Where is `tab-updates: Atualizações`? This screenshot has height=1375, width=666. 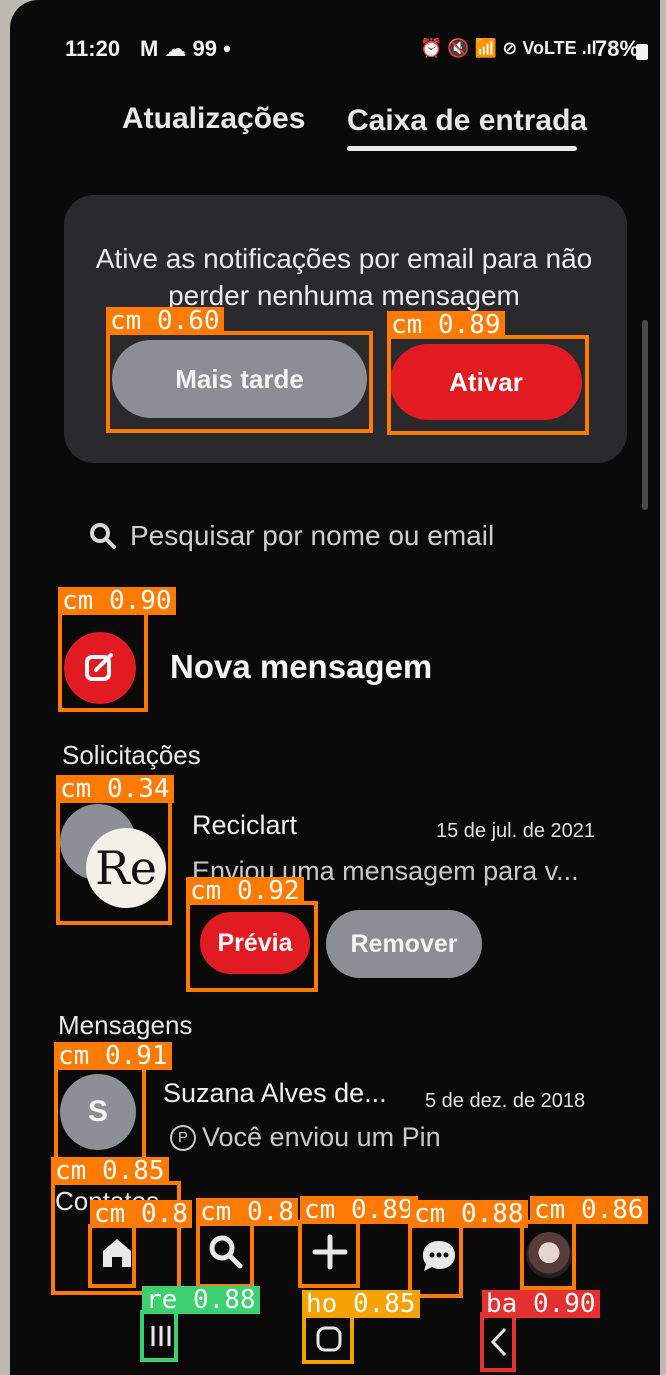 tab-updates: Atualizações is located at coordinates (213, 119).